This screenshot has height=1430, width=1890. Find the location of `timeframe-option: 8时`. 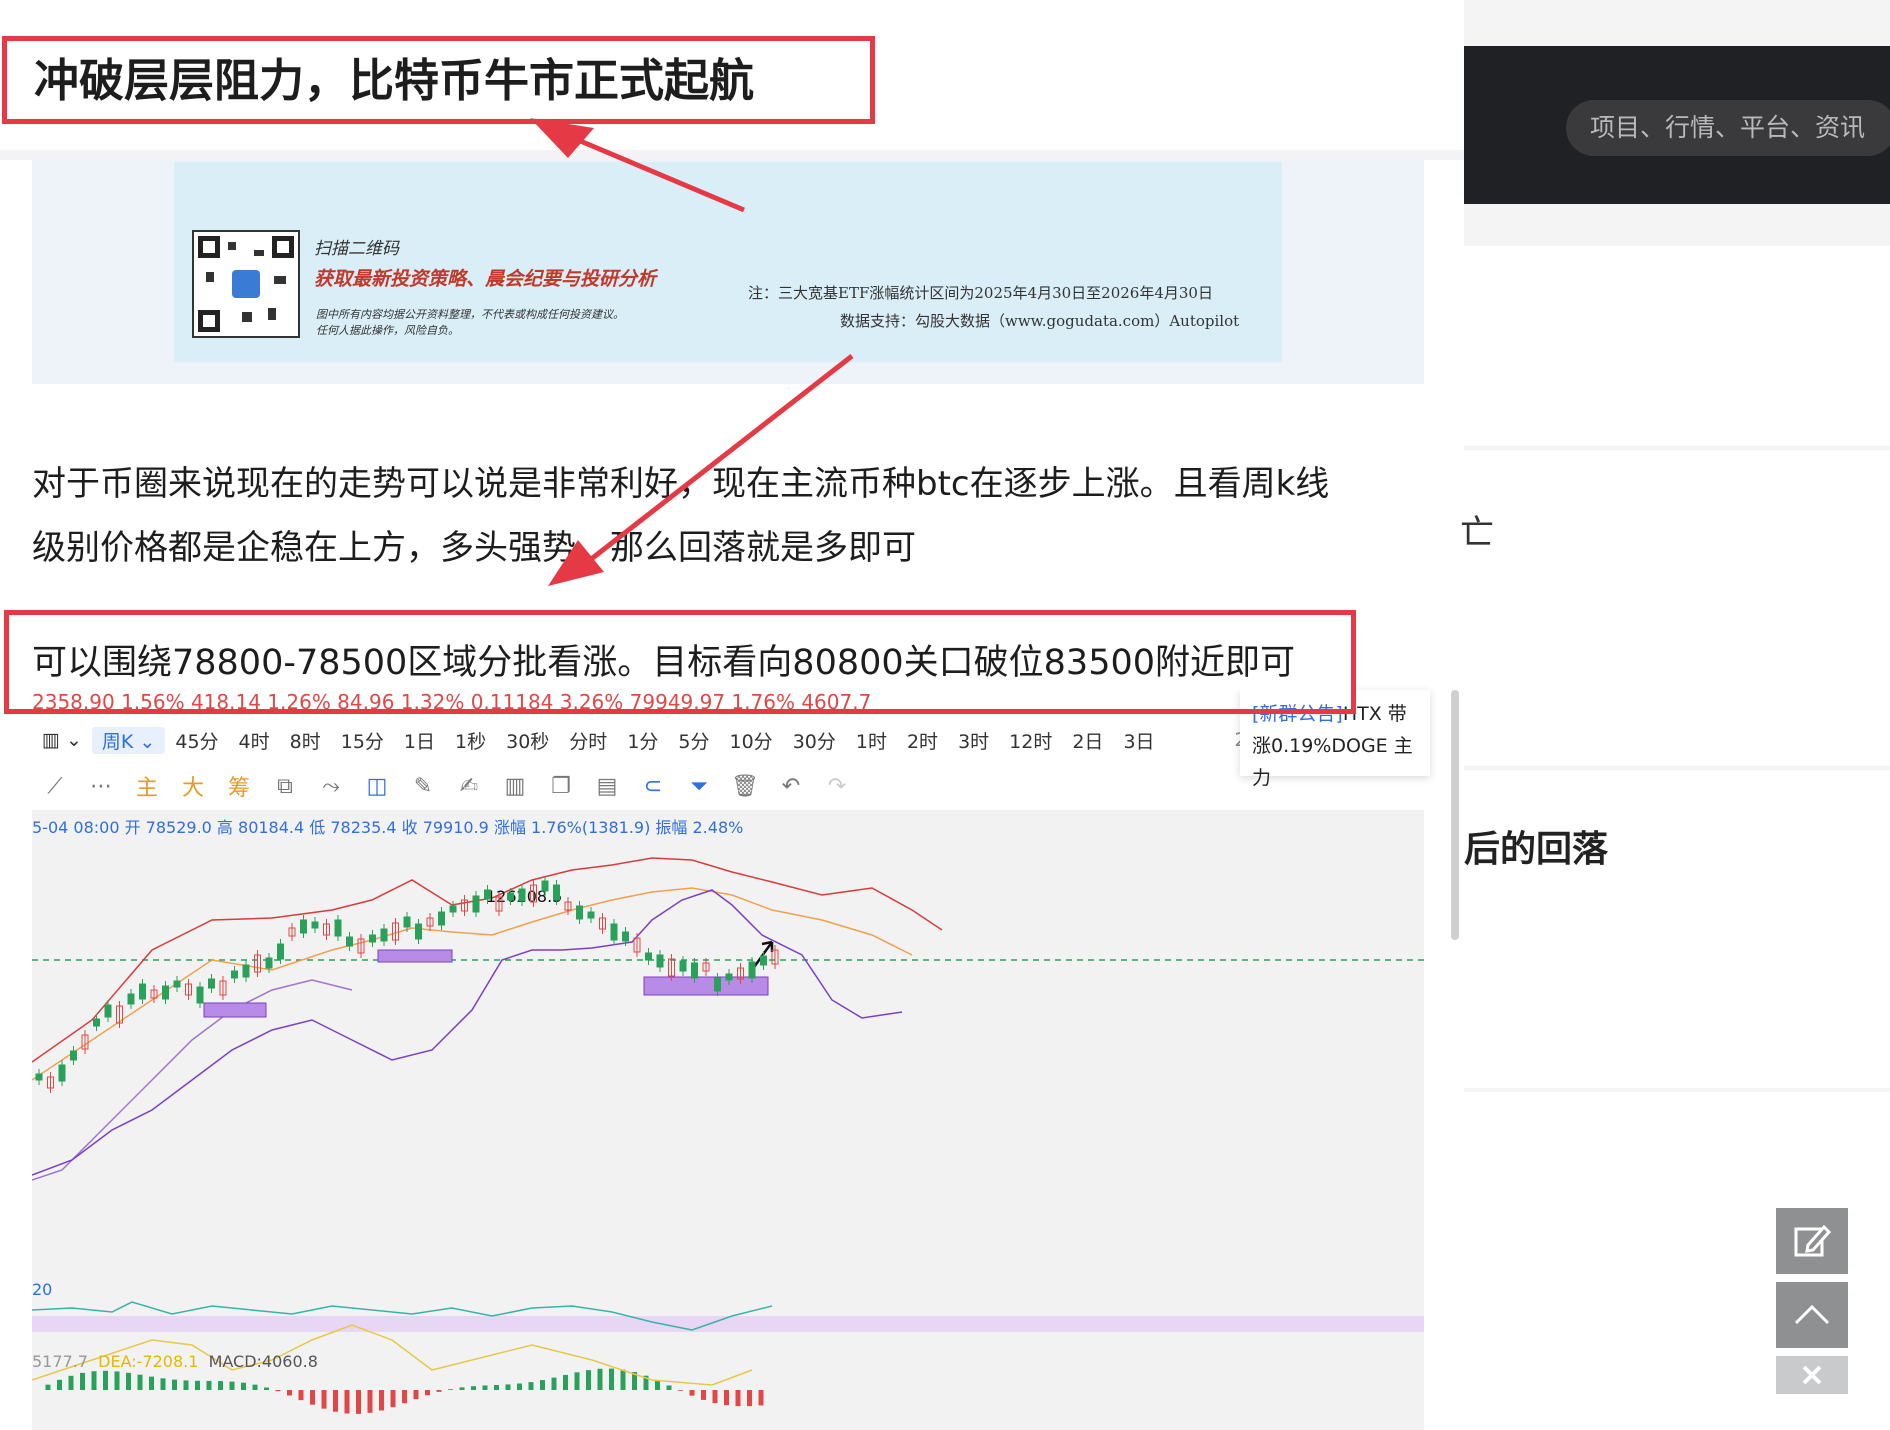

timeframe-option: 8时 is located at coordinates (305, 740).